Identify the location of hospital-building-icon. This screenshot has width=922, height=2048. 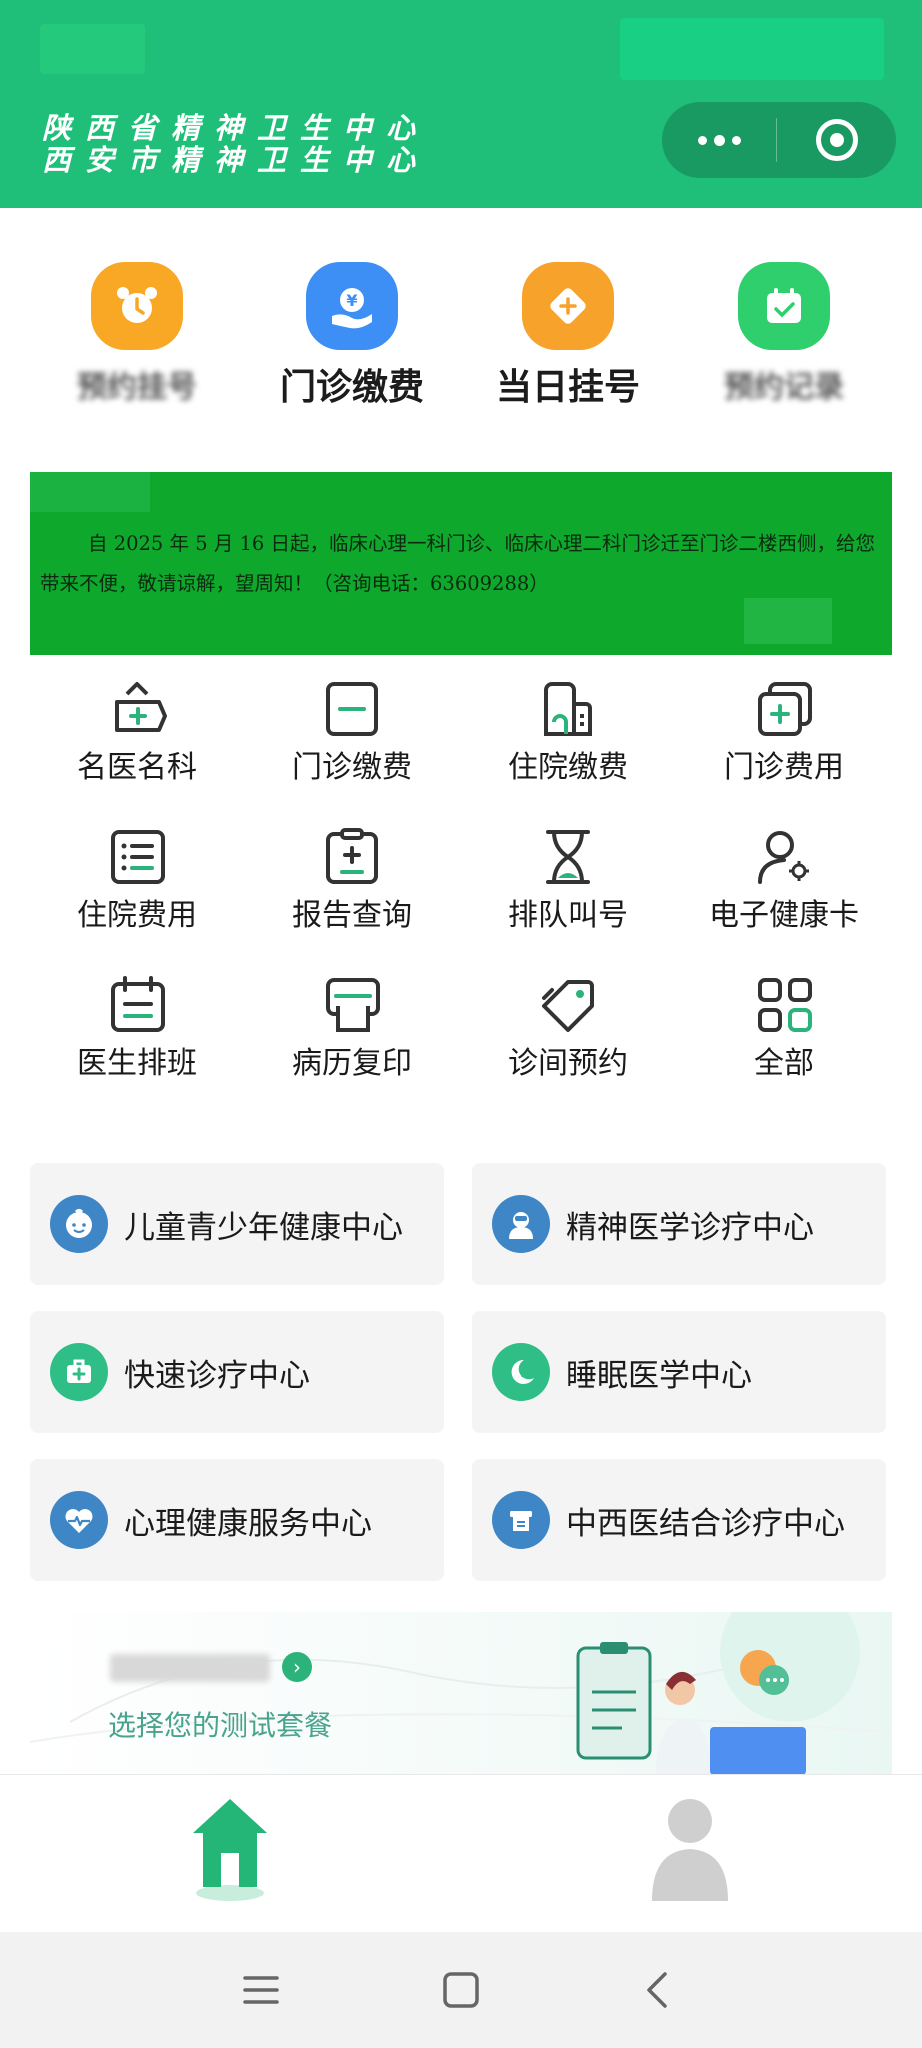
(568, 709).